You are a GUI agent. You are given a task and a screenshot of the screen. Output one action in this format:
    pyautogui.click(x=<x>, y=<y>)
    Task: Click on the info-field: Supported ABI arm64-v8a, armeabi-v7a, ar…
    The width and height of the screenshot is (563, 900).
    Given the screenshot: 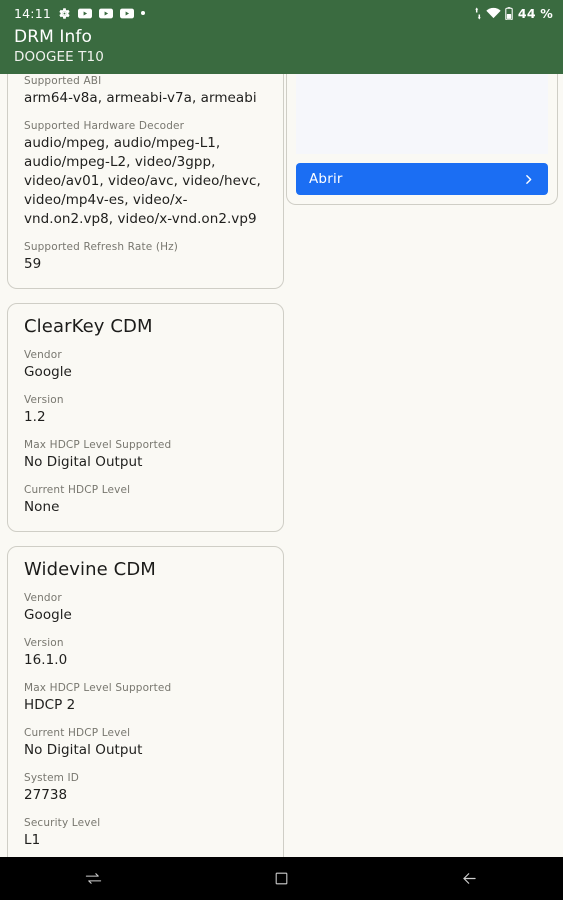 What is the action you would take?
    pyautogui.click(x=145, y=91)
    